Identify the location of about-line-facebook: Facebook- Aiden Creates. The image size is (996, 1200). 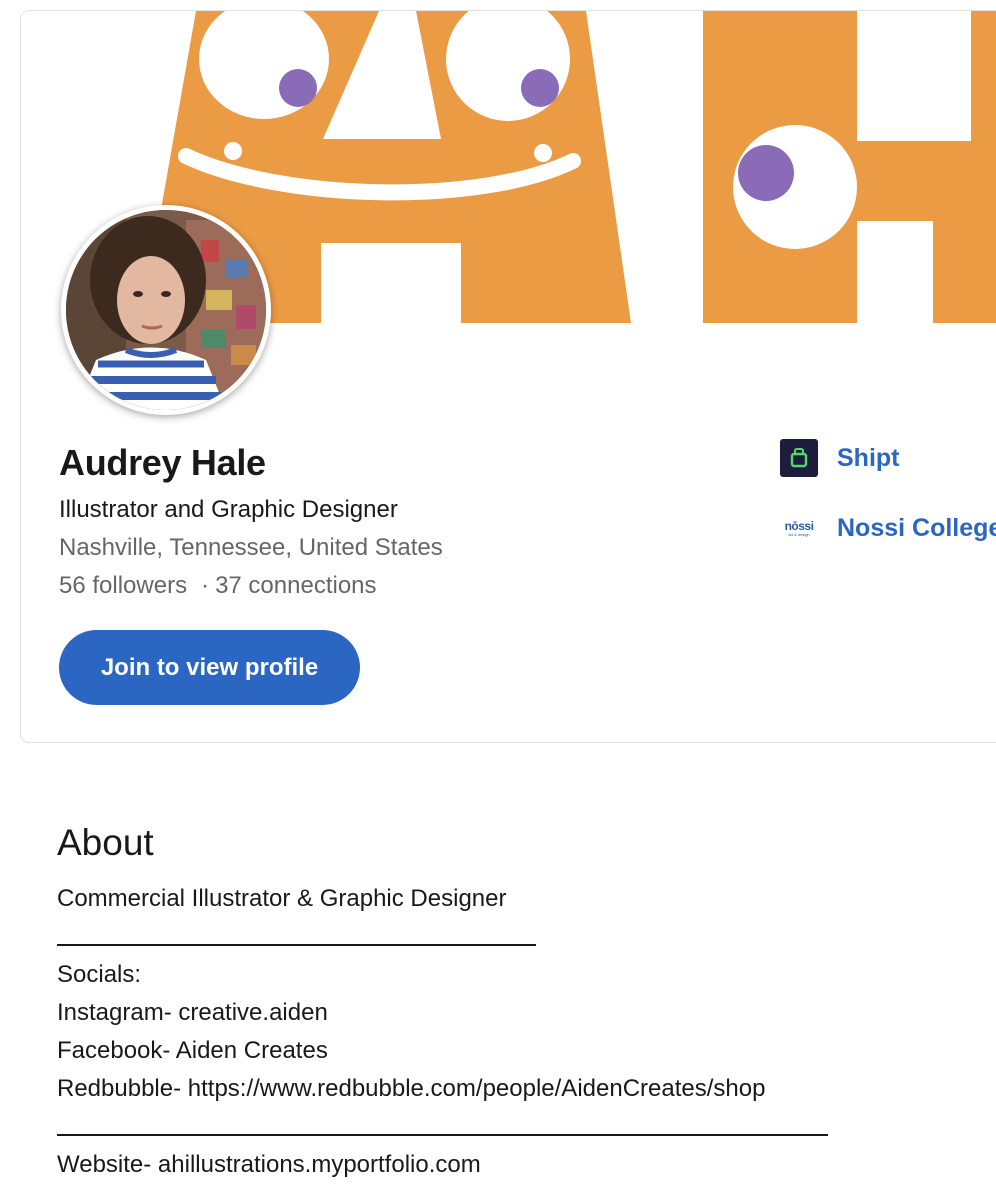
(192, 1050).